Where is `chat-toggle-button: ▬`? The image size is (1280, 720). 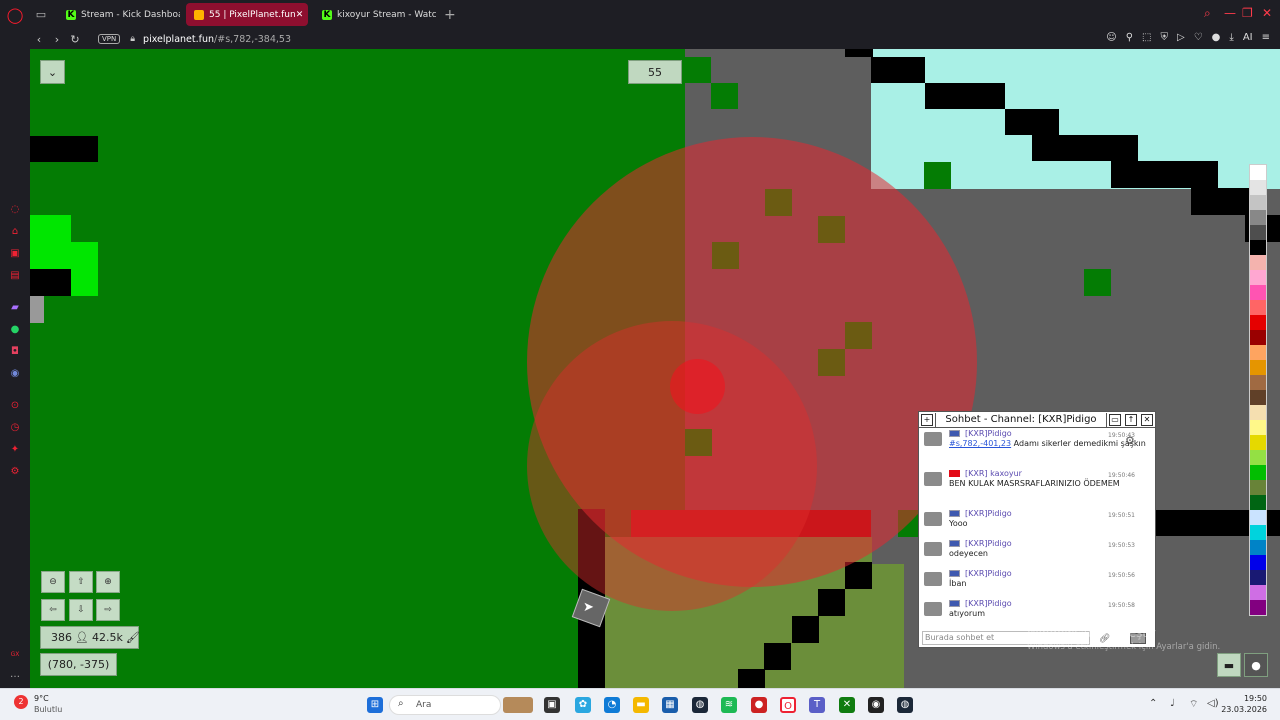 chat-toggle-button: ▬ is located at coordinates (1229, 665).